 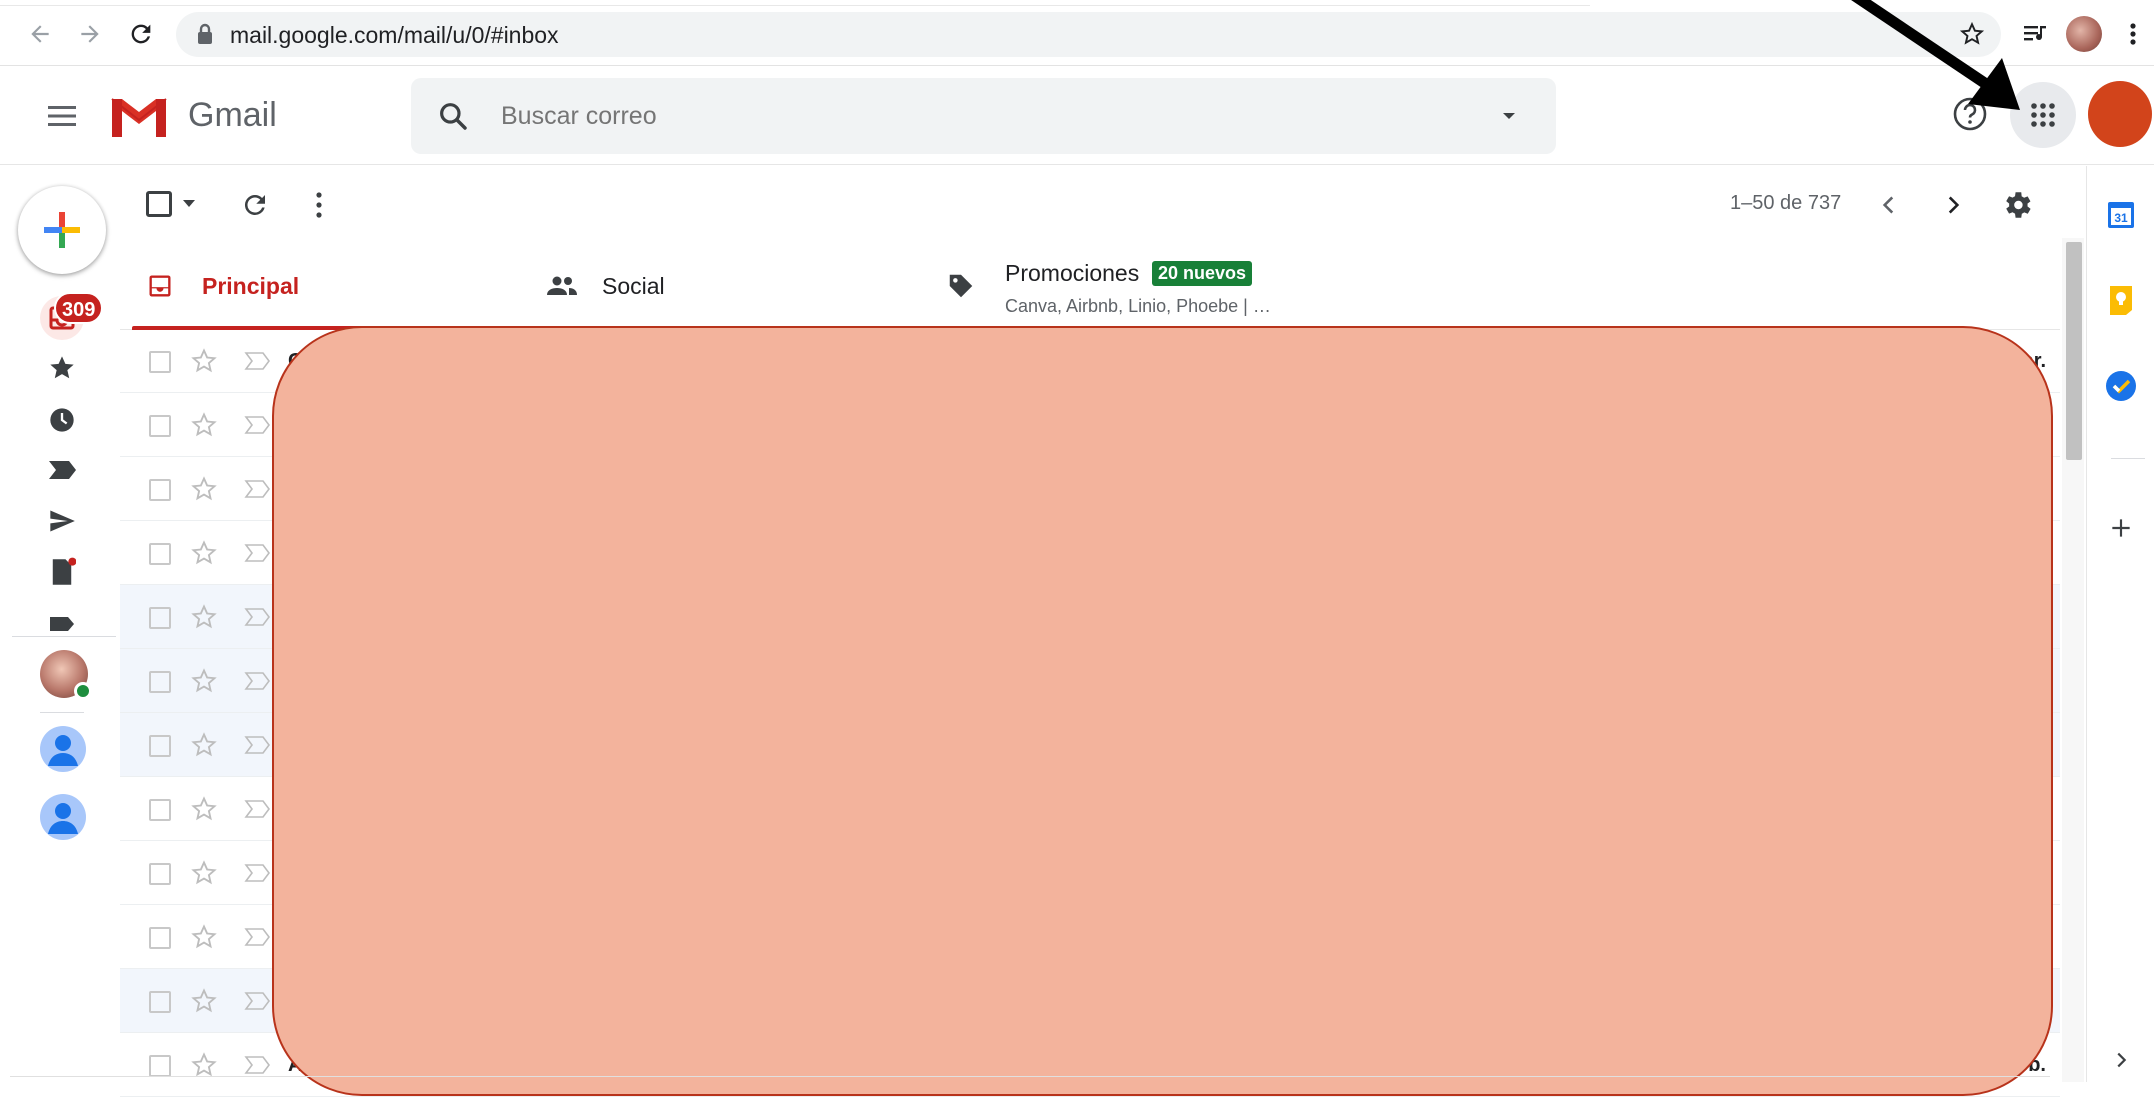 What do you see at coordinates (62, 230) in the screenshot?
I see `compose-button` at bounding box center [62, 230].